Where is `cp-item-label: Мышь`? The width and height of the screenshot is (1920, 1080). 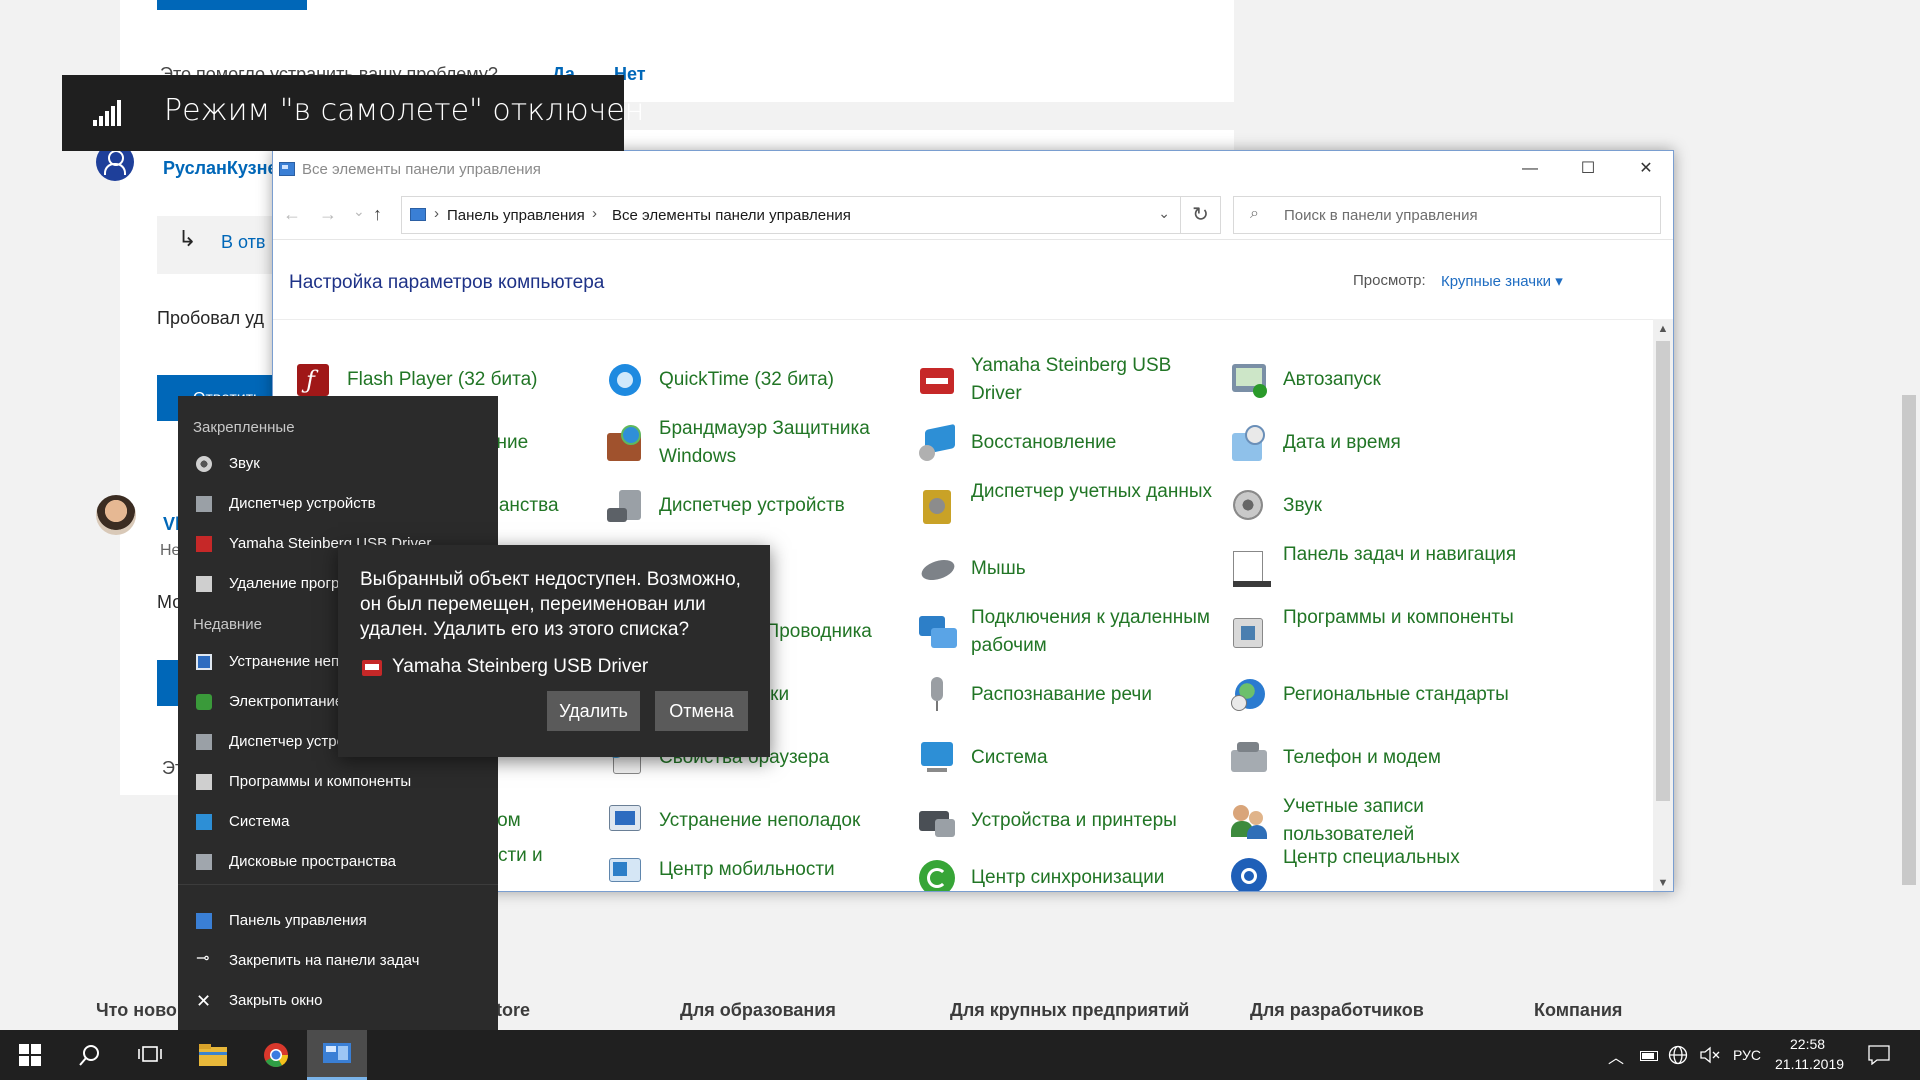
cp-item-label: Мышь is located at coordinates (998, 568).